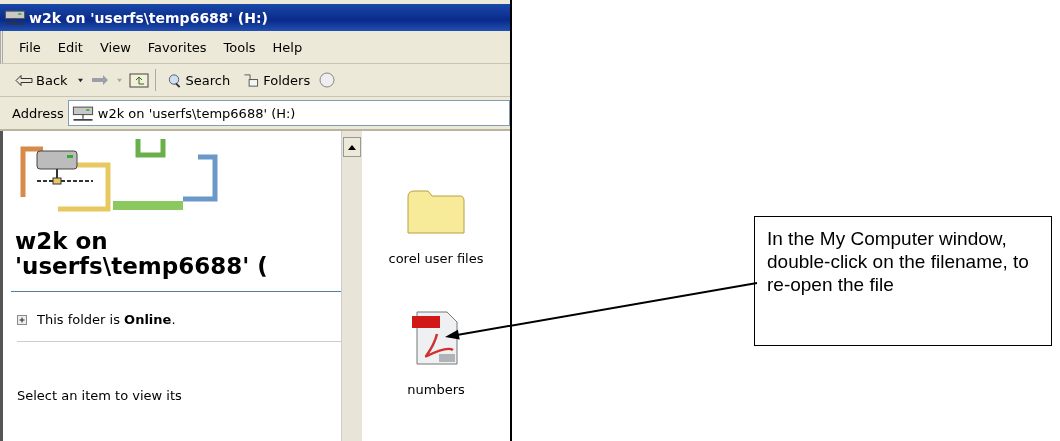  I want to click on menu-item: Tools, so click(239, 47).